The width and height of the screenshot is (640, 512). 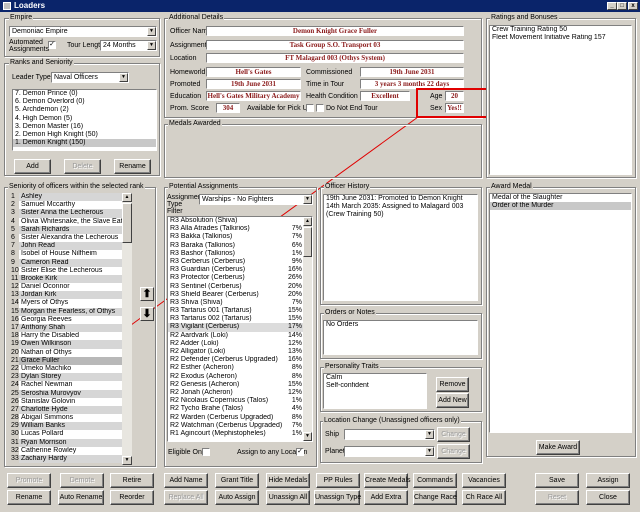 I want to click on hide-medals-button: Hide Medals, so click(x=288, y=480).